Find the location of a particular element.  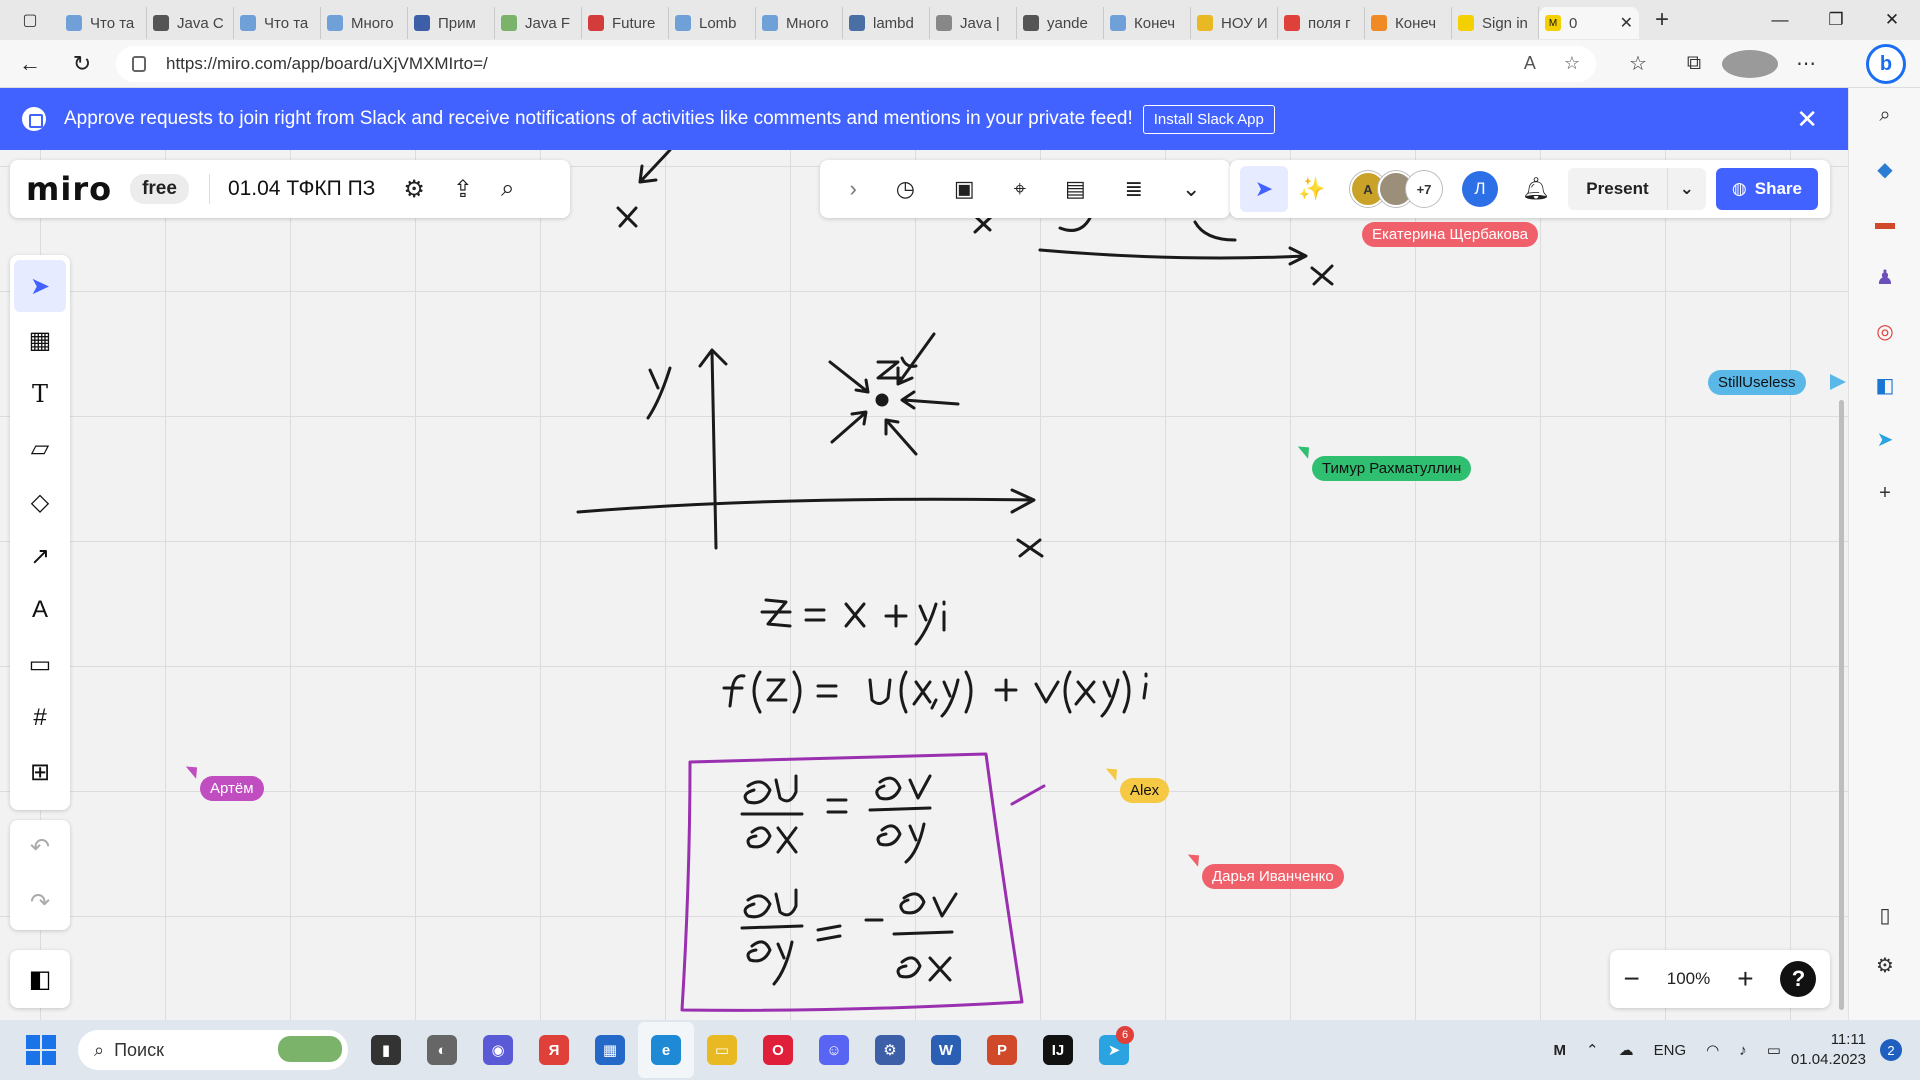

taskbar-app-icon: ⚙ is located at coordinates (890, 1050).